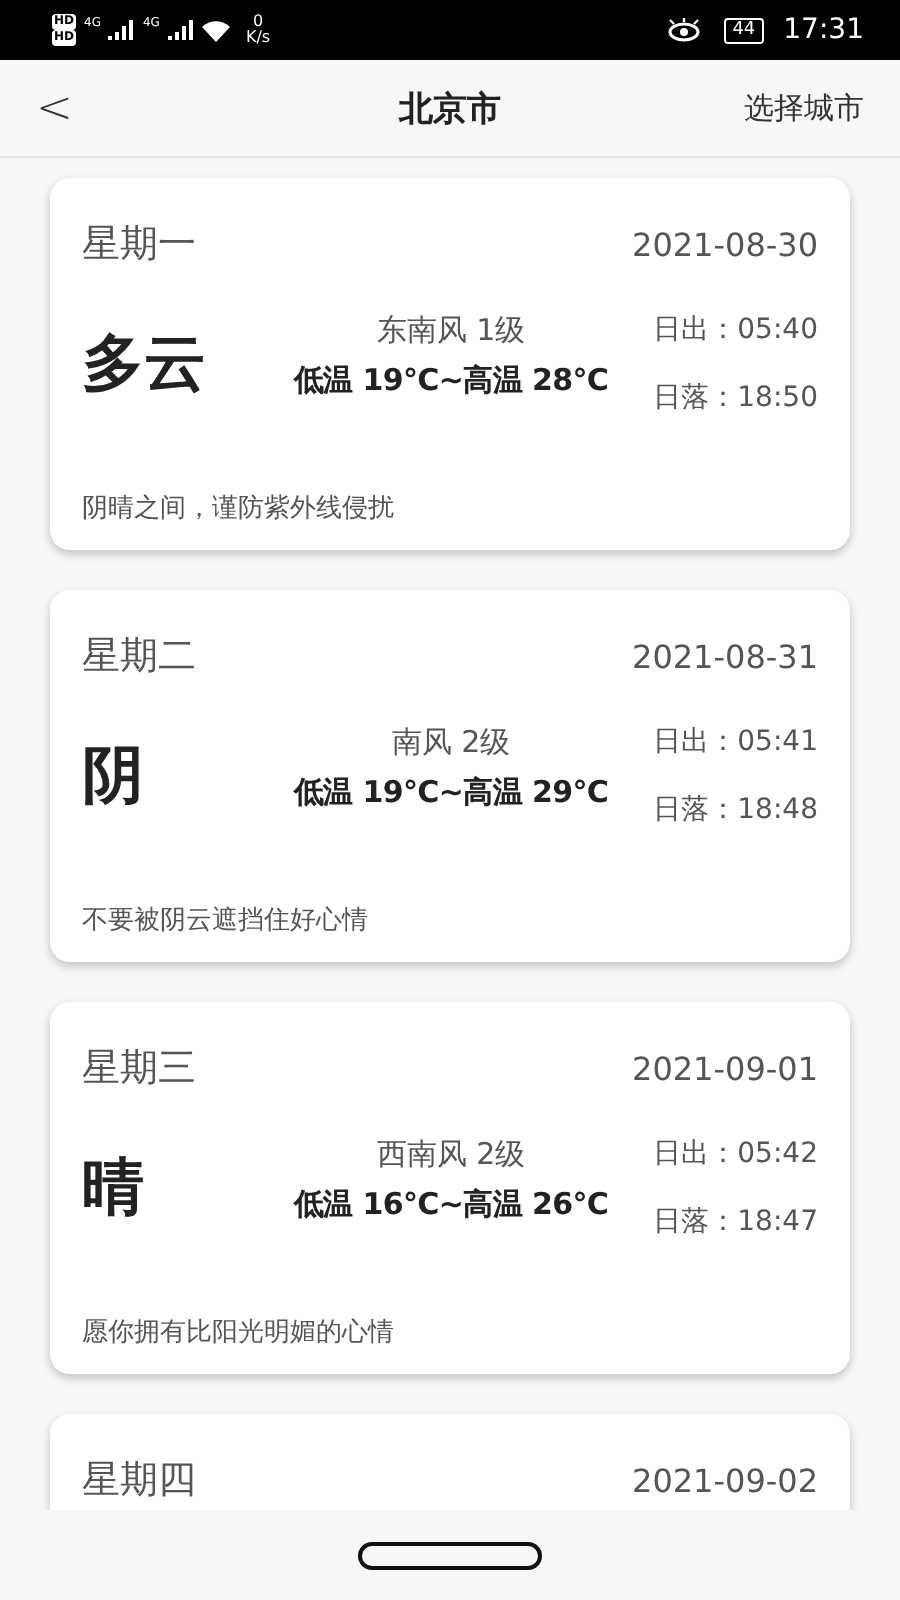  I want to click on date: 2021-08-30, so click(725, 244).